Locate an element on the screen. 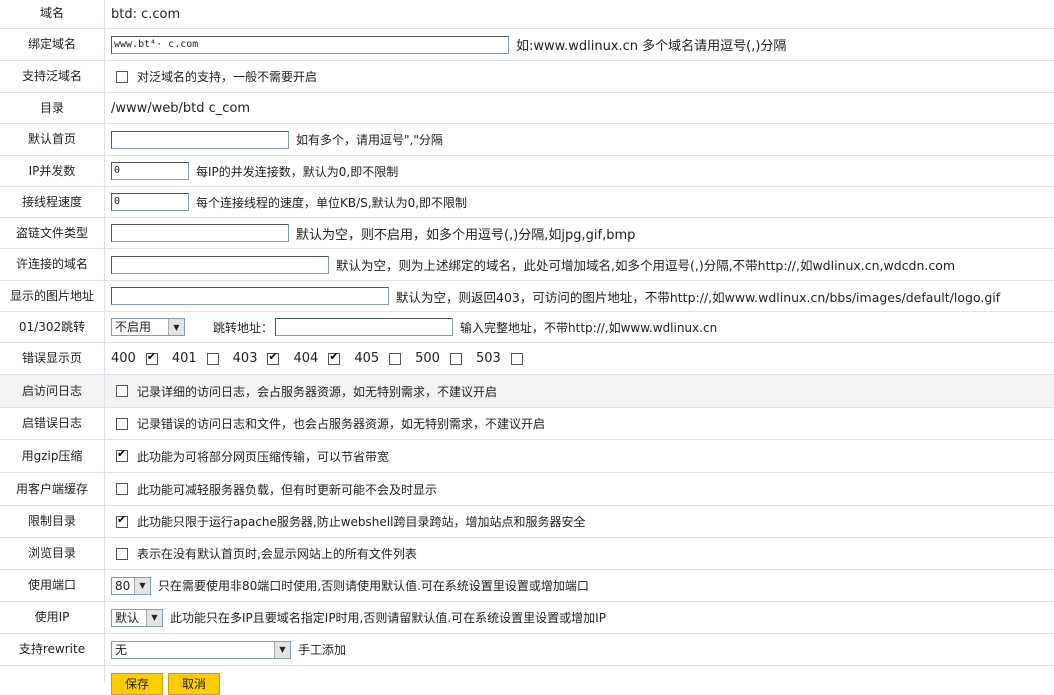 The width and height of the screenshot is (1054, 695). rewrite-select: 无 ▼ is located at coordinates (201, 649).